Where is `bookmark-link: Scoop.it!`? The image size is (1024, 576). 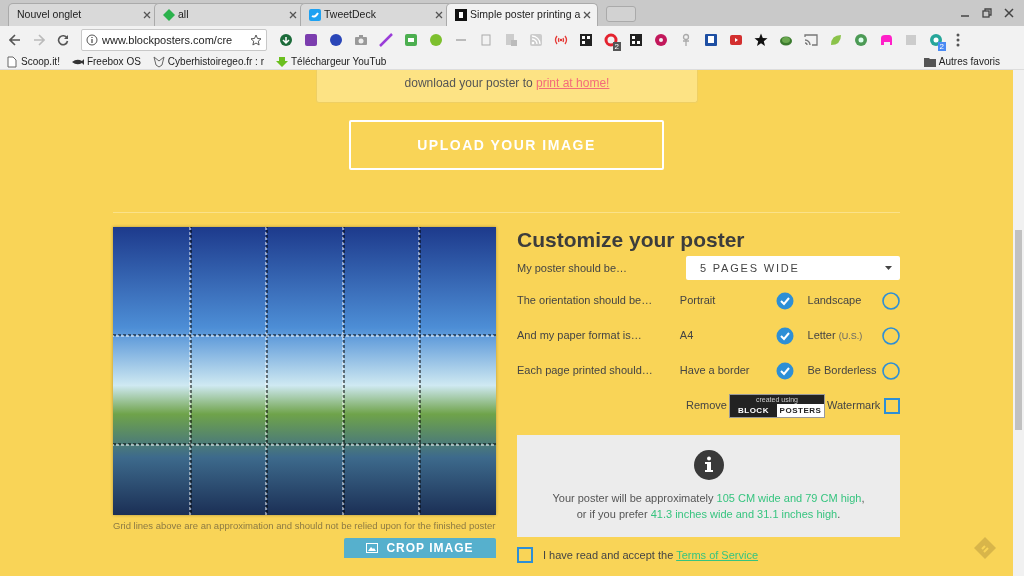 bookmark-link: Scoop.it! is located at coordinates (33, 61).